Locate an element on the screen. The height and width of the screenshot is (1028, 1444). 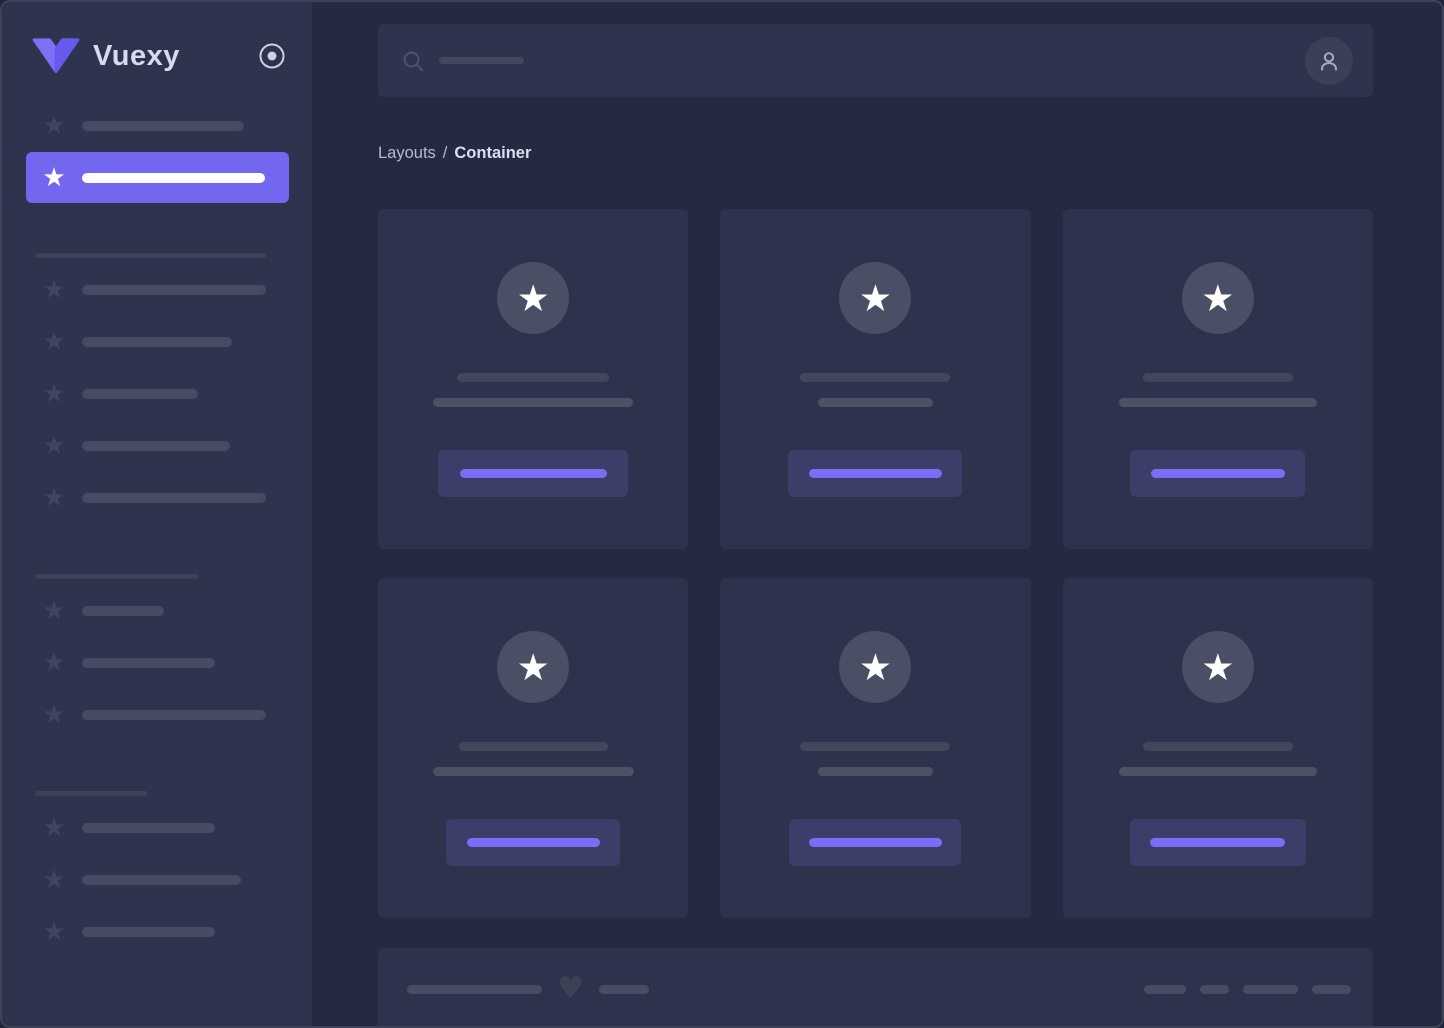
search-bar is located at coordinates (875, 60).